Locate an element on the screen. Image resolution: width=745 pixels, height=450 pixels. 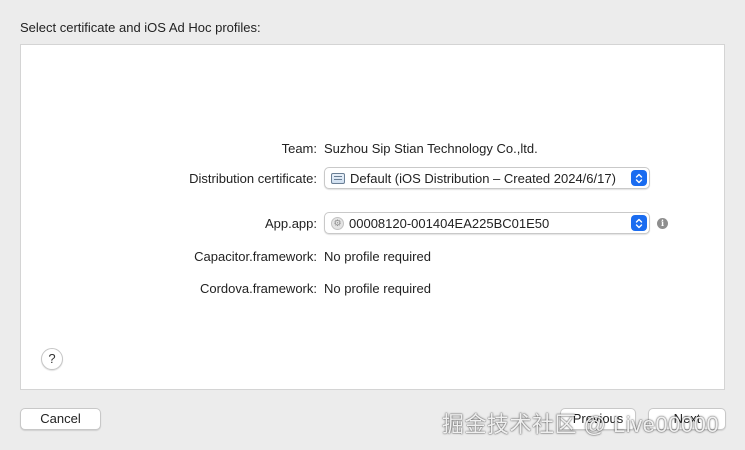
cordova-row: Cordova.framework: No profile required is located at coordinates (373, 289).